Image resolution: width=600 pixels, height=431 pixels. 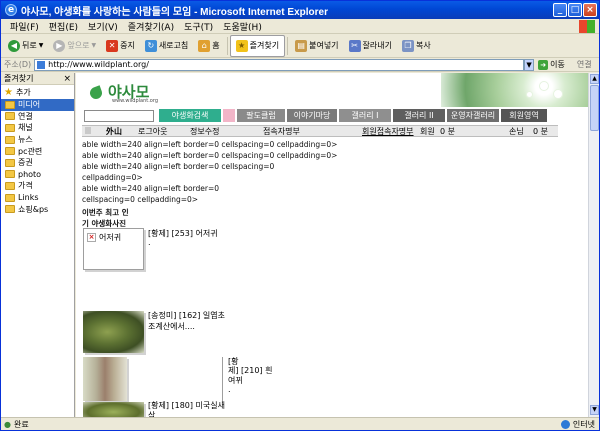 What do you see at coordinates (529, 64) in the screenshot?
I see `address-dropdown: ▼` at bounding box center [529, 64].